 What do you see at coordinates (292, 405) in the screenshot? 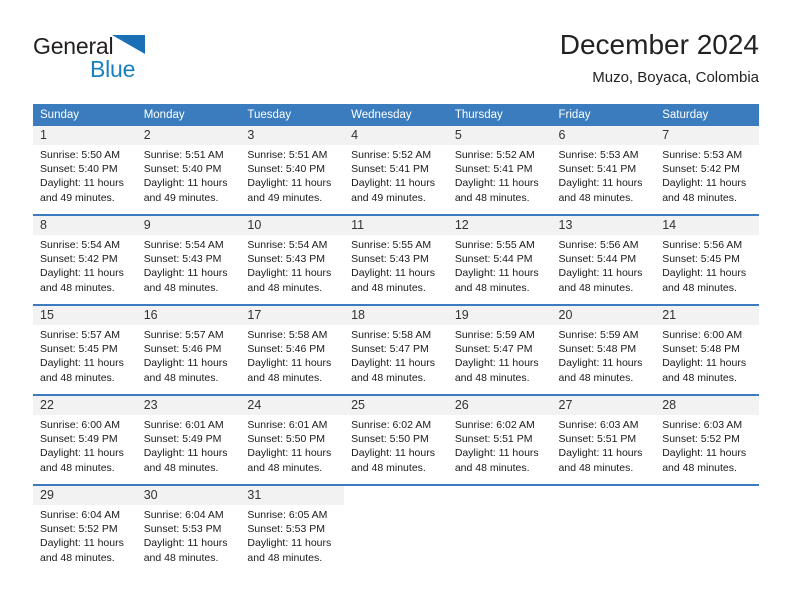
I see `day-number: 24` at bounding box center [292, 405].